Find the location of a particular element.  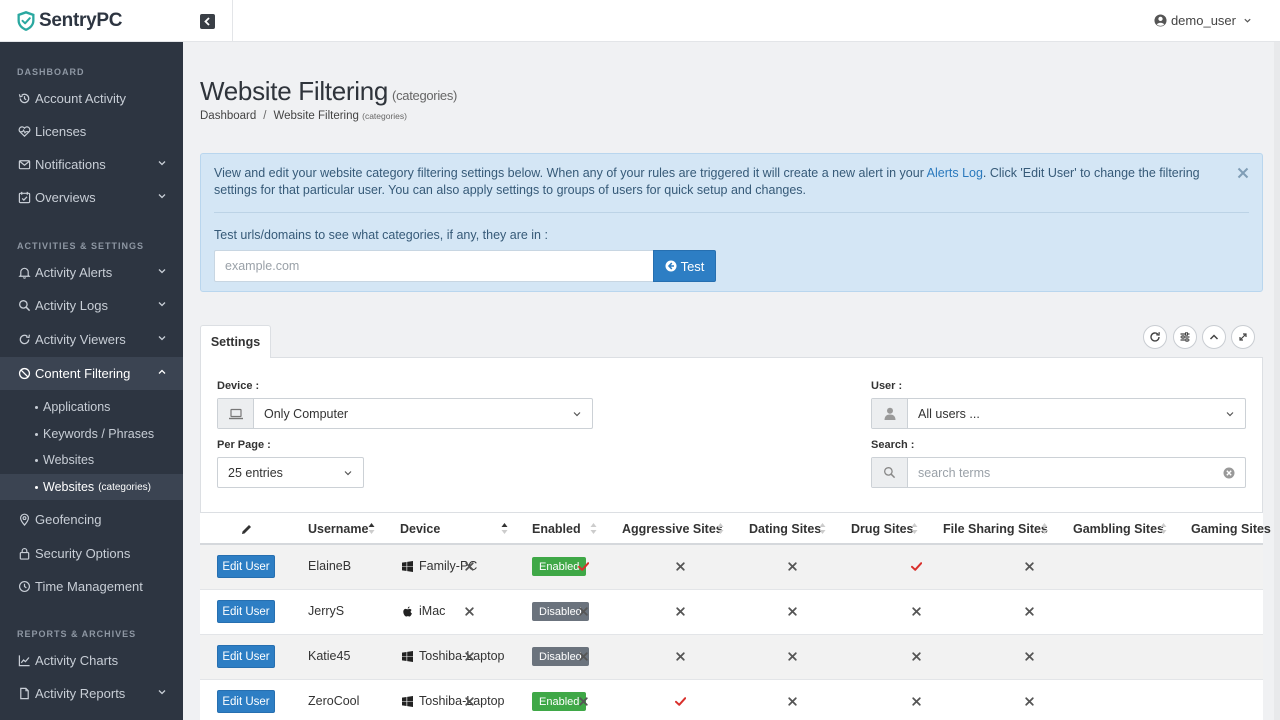

breadcrumb-home: Dashboard is located at coordinates (228, 116).